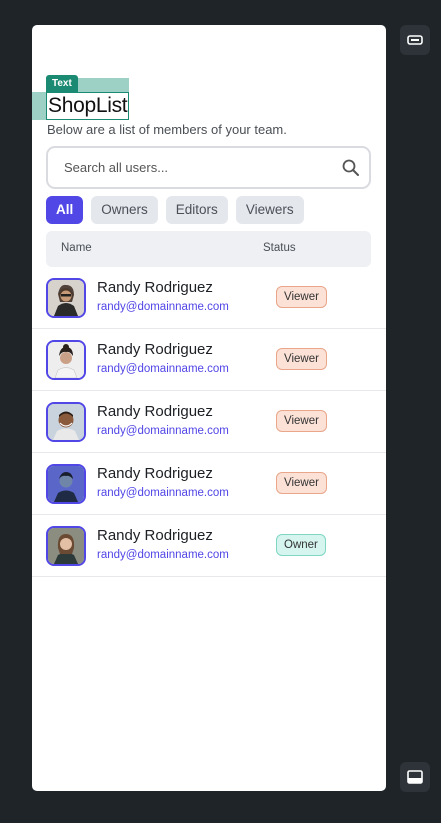 The height and width of the screenshot is (823, 441). I want to click on search-input, so click(202, 167).